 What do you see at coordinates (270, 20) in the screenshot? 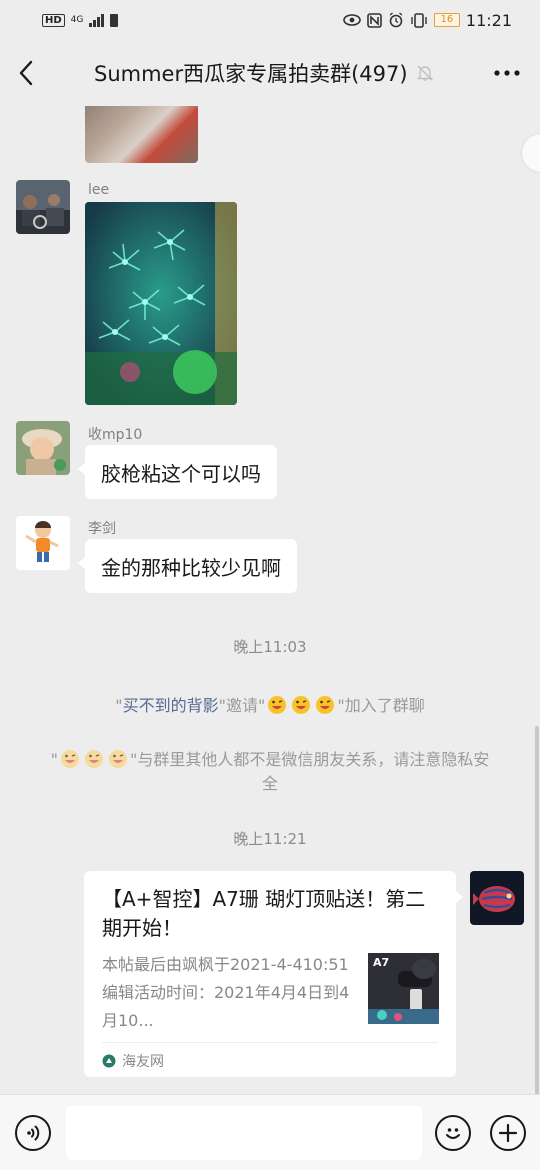
I see `status-bar: HD 4G 16 11:21` at bounding box center [270, 20].